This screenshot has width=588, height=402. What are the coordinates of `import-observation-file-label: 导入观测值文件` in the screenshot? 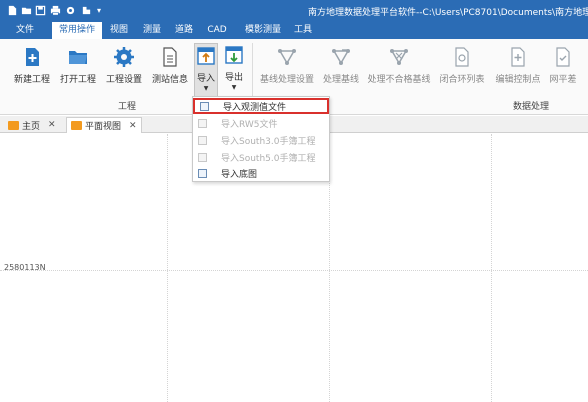 It's located at (255, 107).